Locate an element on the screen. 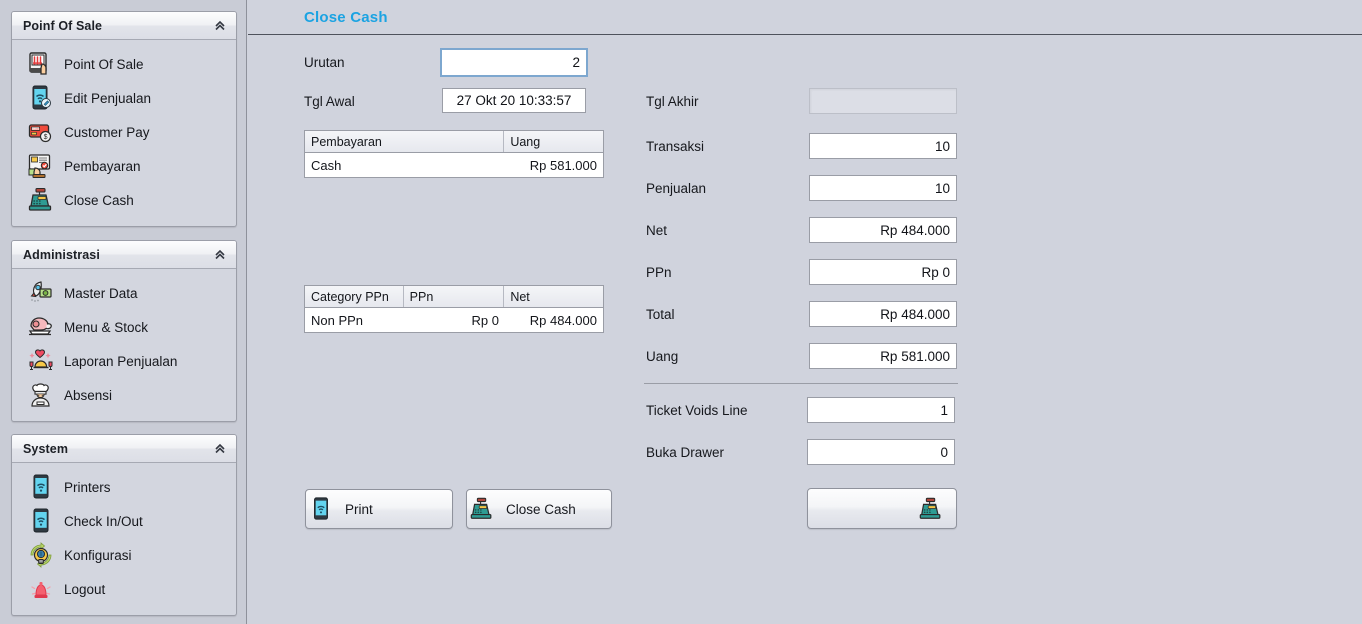 The image size is (1362, 624). svg-text: CARD is located at coordinates (36, 129).